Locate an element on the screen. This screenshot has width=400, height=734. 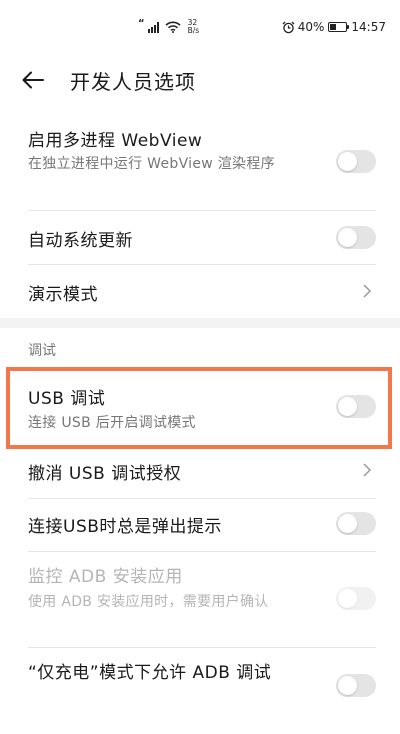
status-bar: “ 32 B/s 40% 14:57 is located at coordinates (200, 29).